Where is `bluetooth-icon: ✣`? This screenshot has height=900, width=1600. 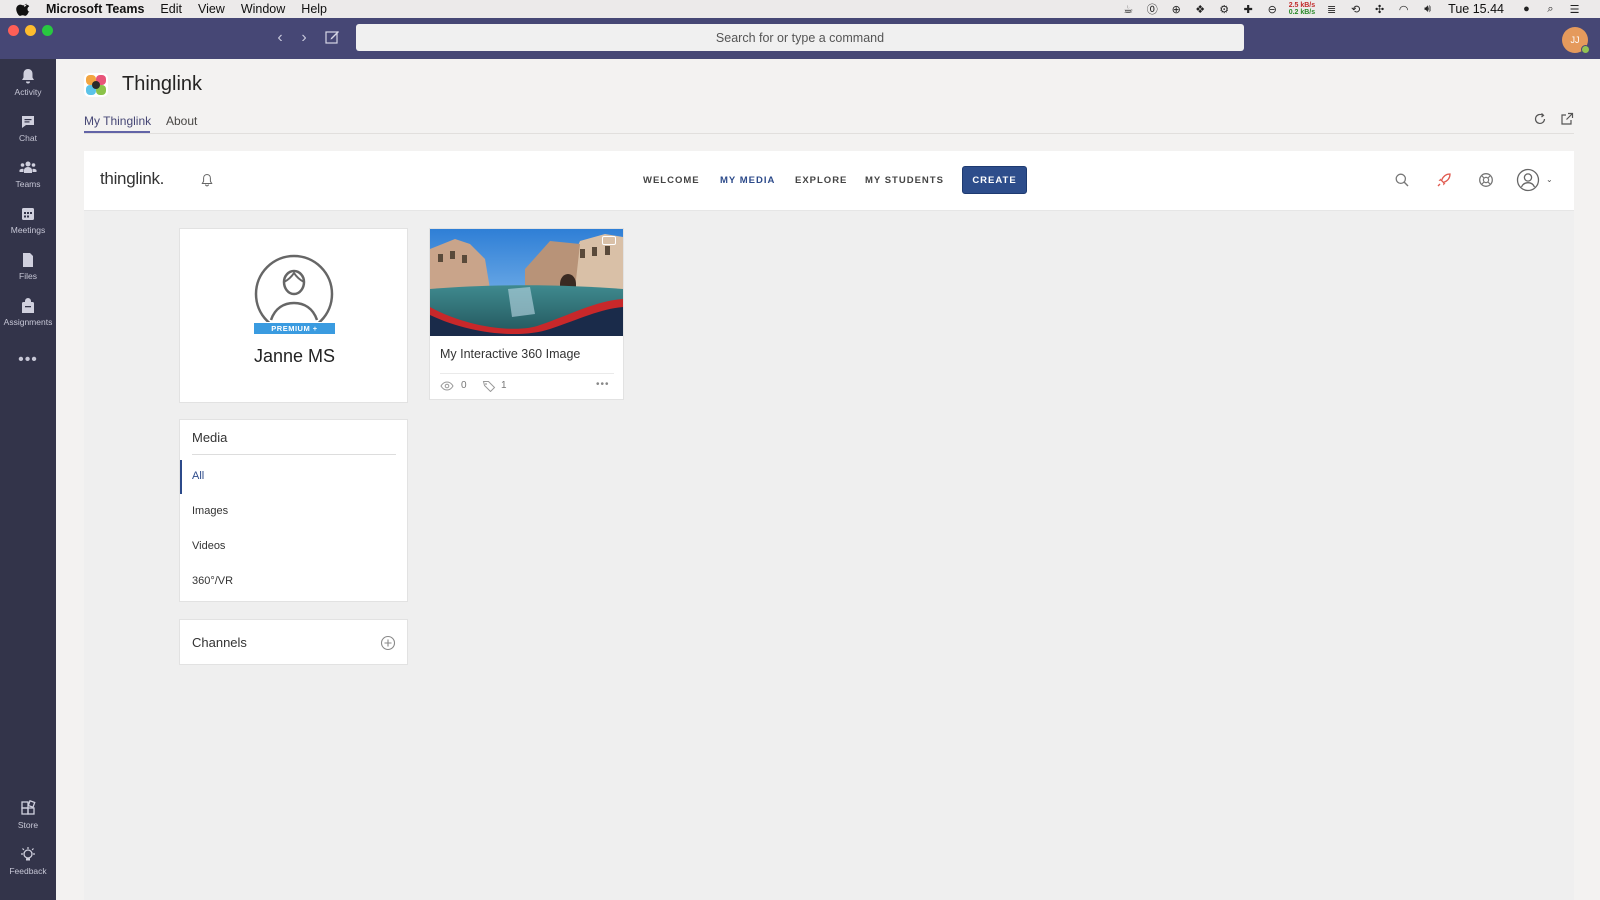
bluetooth-icon: ✣ is located at coordinates (1379, 9).